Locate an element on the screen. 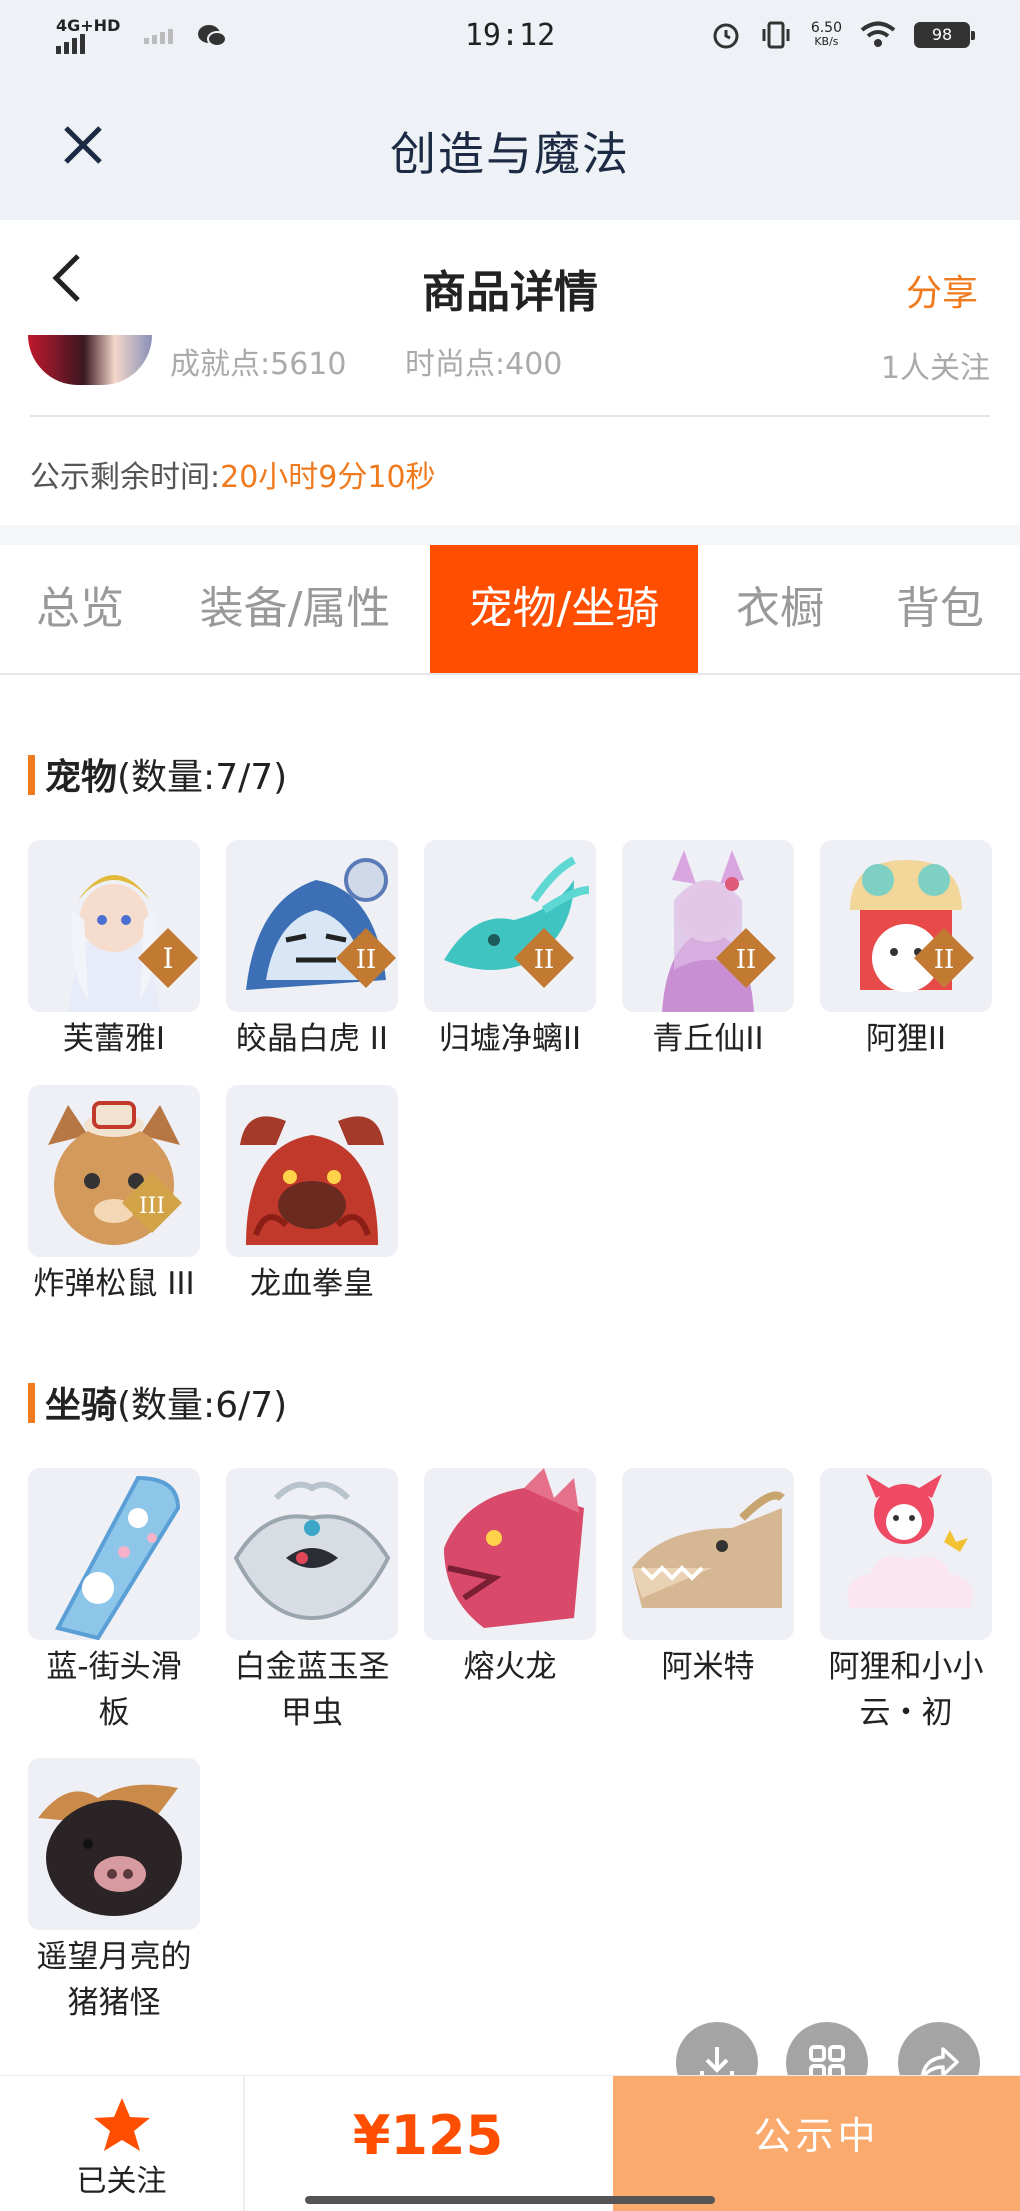 This screenshot has width=1020, height=2211. tab-bar: 总览 装备/属性 宠物/坐骑 衣橱 背包 is located at coordinates (510, 610).